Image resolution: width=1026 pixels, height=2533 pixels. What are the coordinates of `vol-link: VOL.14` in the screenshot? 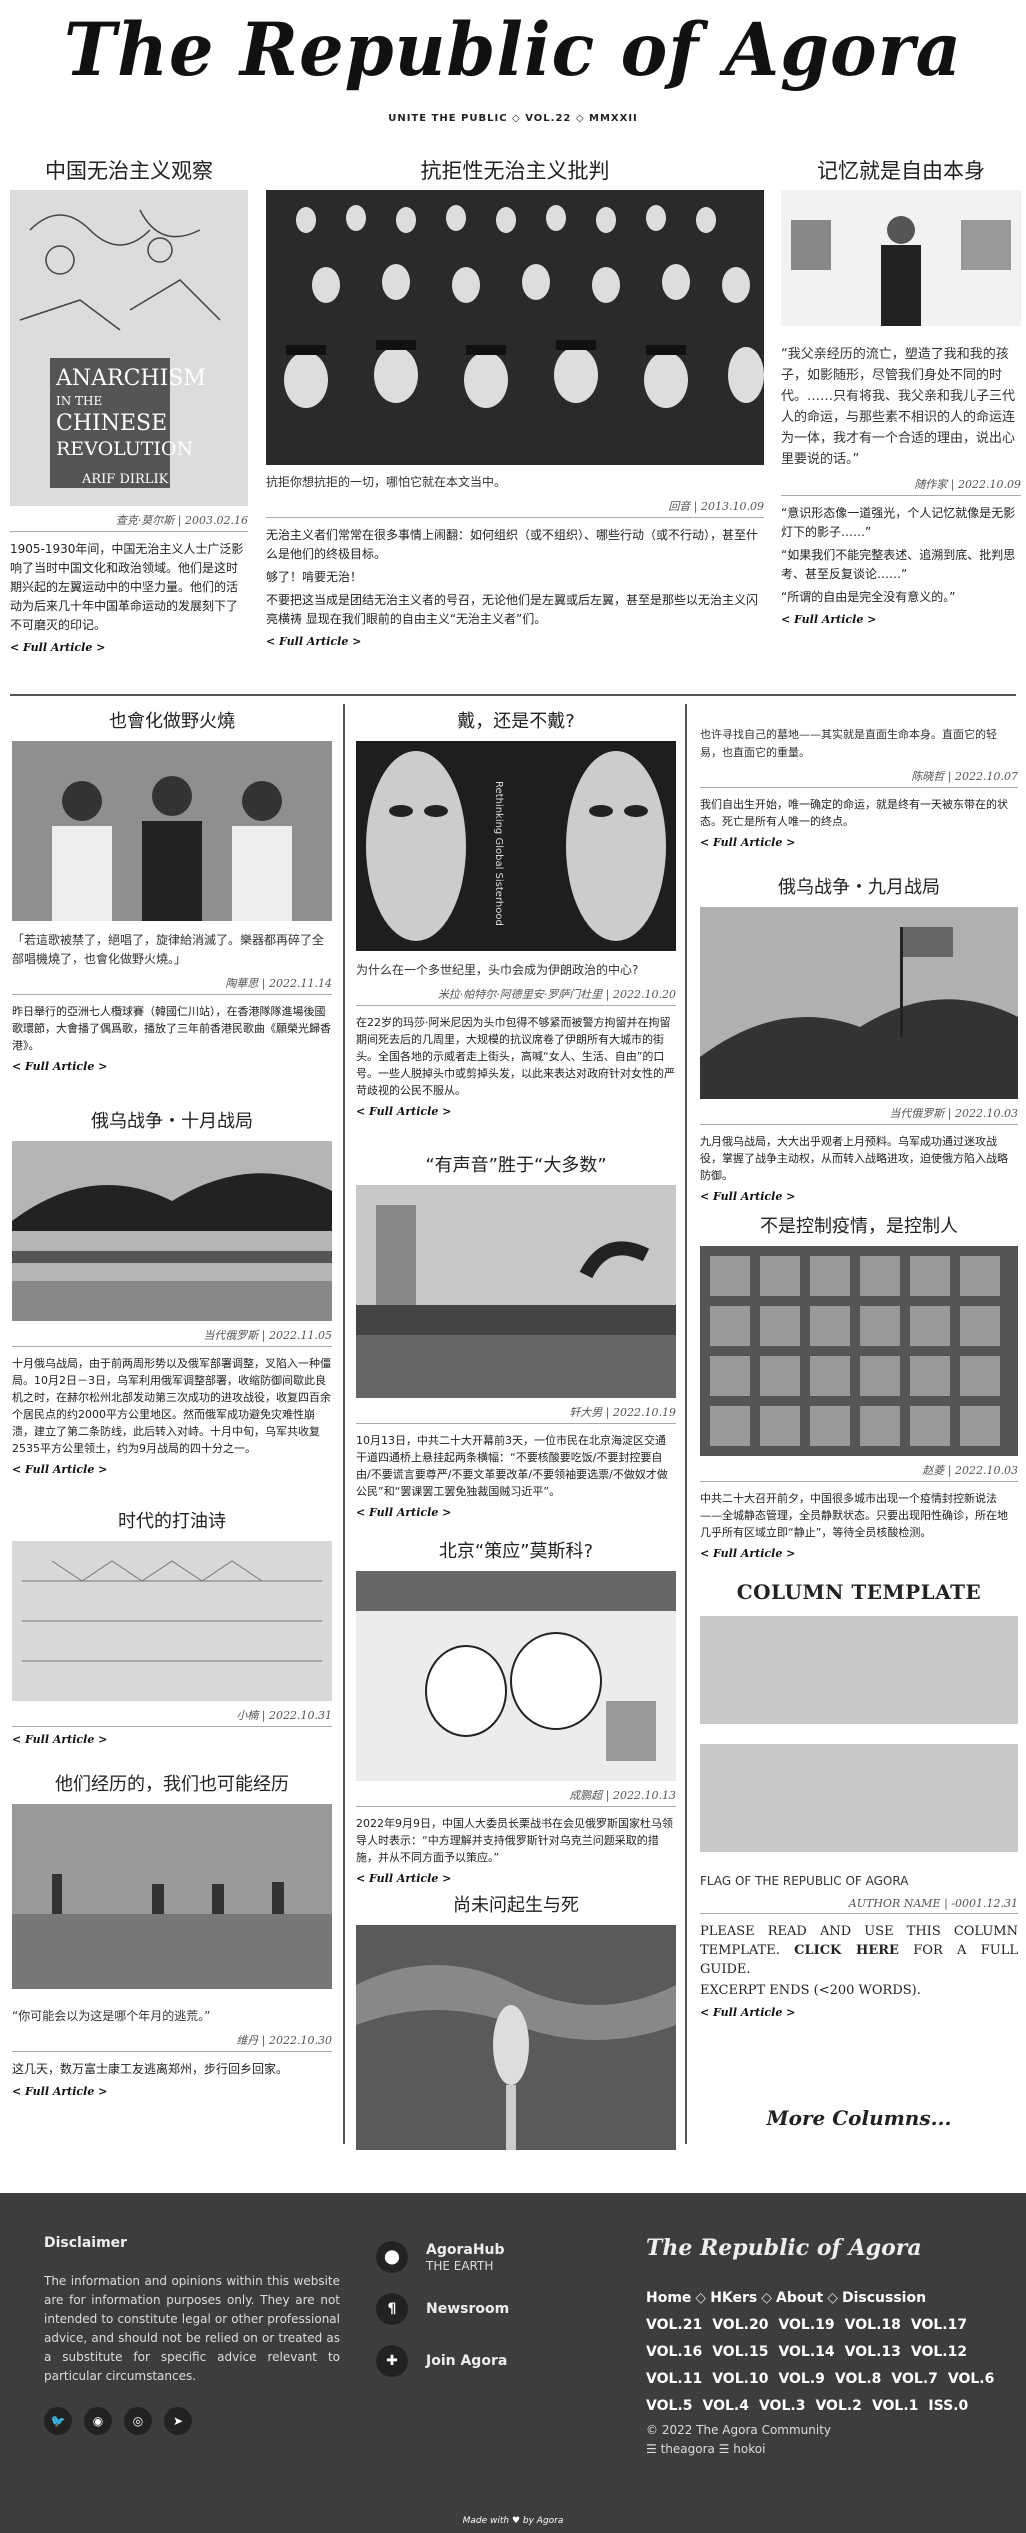 It's located at (806, 2352).